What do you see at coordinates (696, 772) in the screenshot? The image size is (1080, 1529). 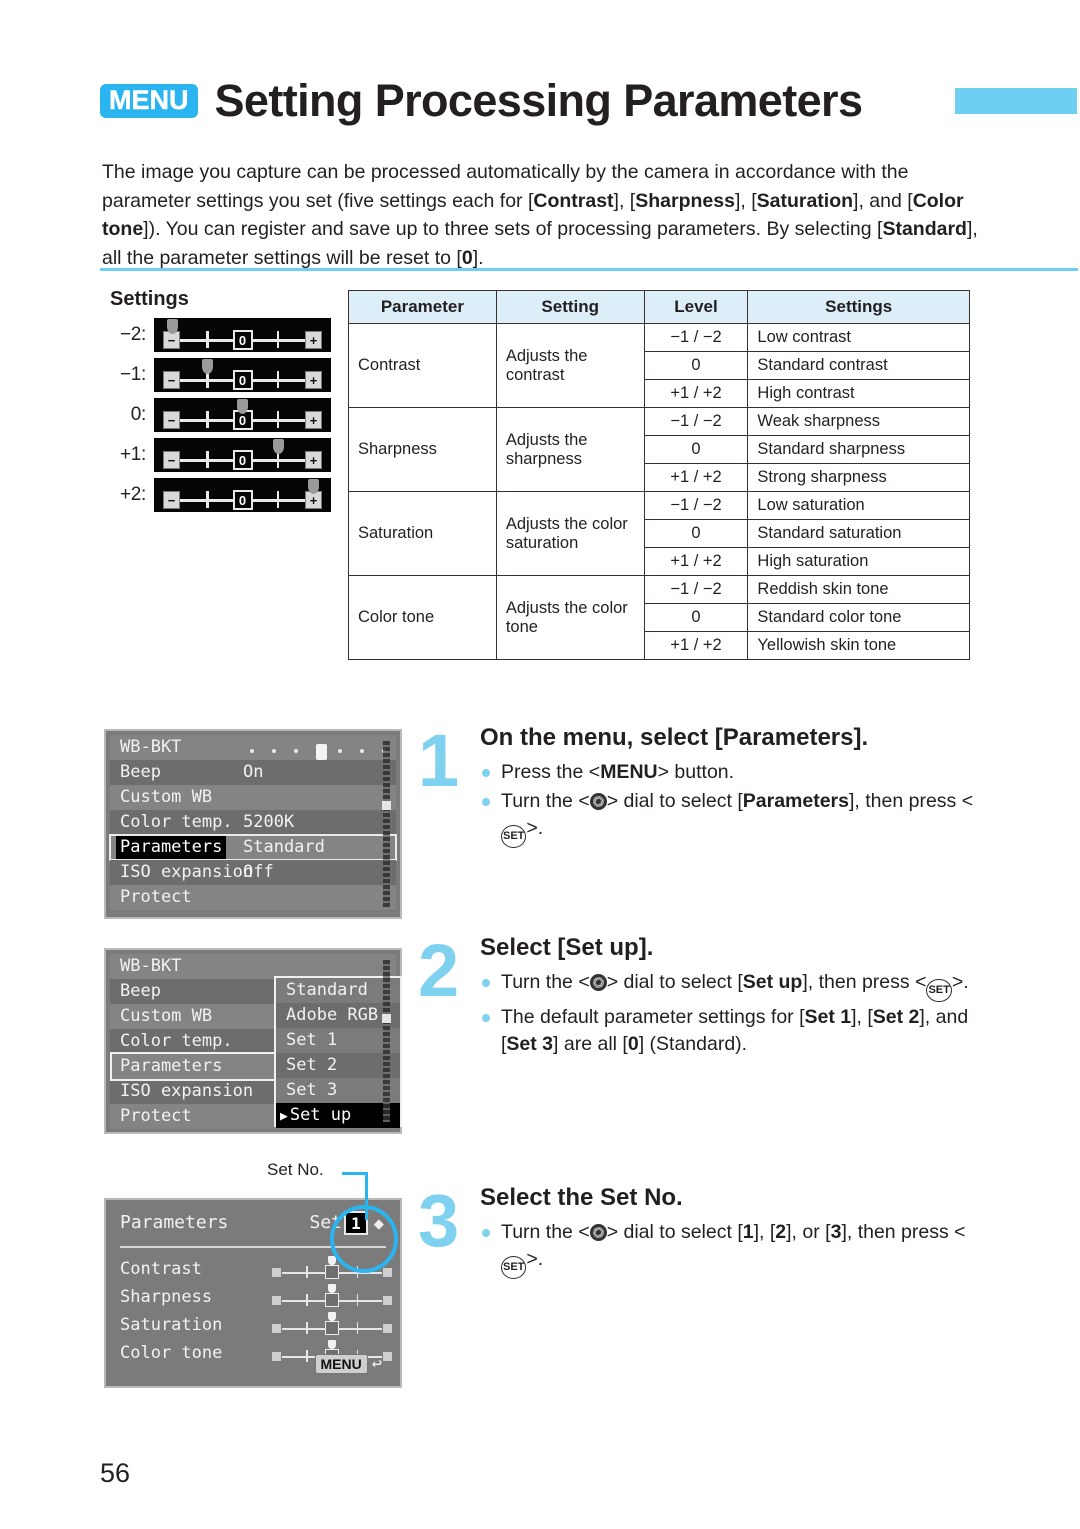 I see `text: > button.` at bounding box center [696, 772].